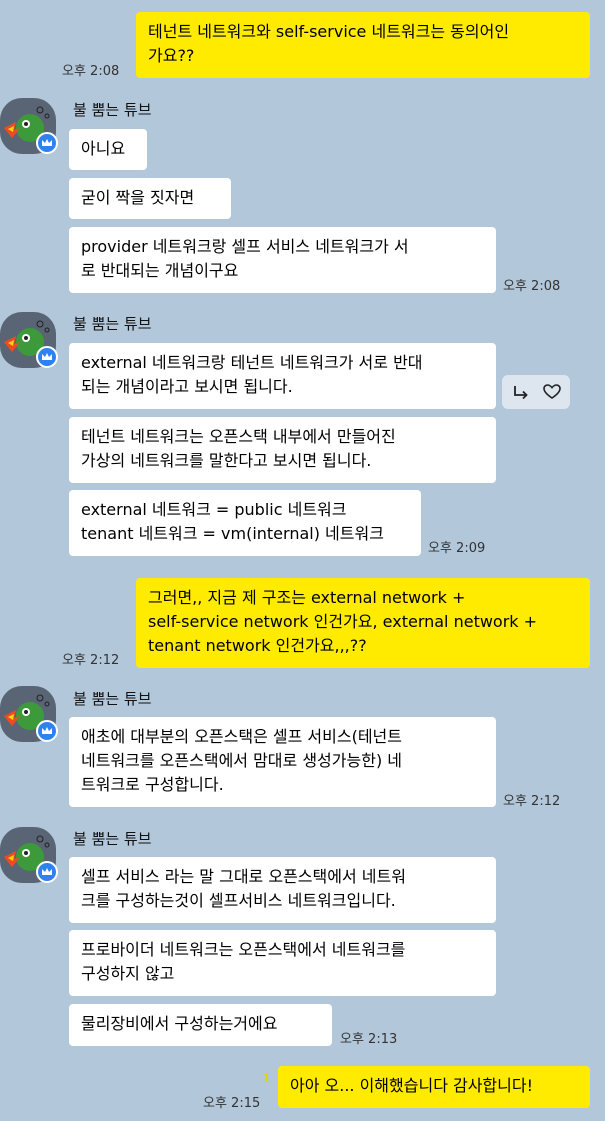  Describe the element at coordinates (257, 645) in the screenshot. I see `message-line: tenant network 인건가요,,,??` at that location.